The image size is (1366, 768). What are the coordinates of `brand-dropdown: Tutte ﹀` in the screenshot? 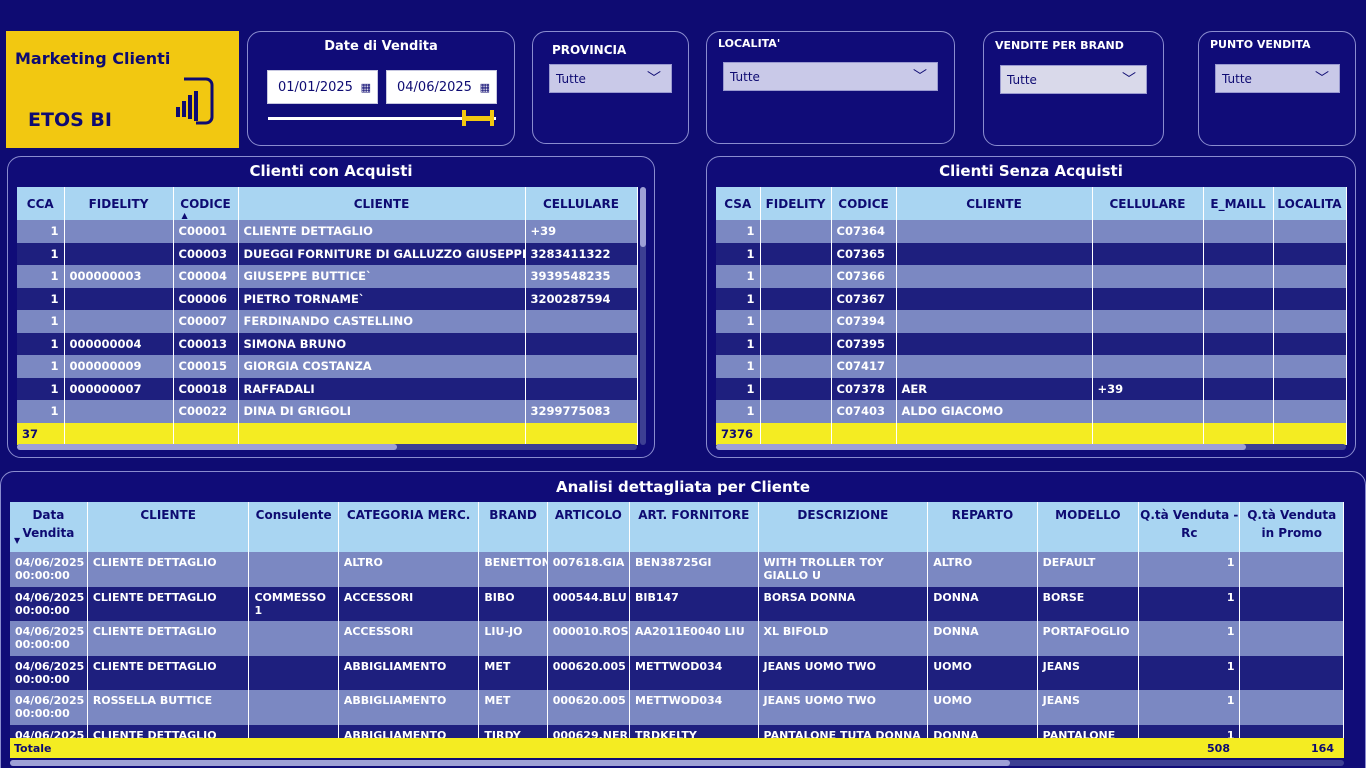 It's located at (1073, 79).